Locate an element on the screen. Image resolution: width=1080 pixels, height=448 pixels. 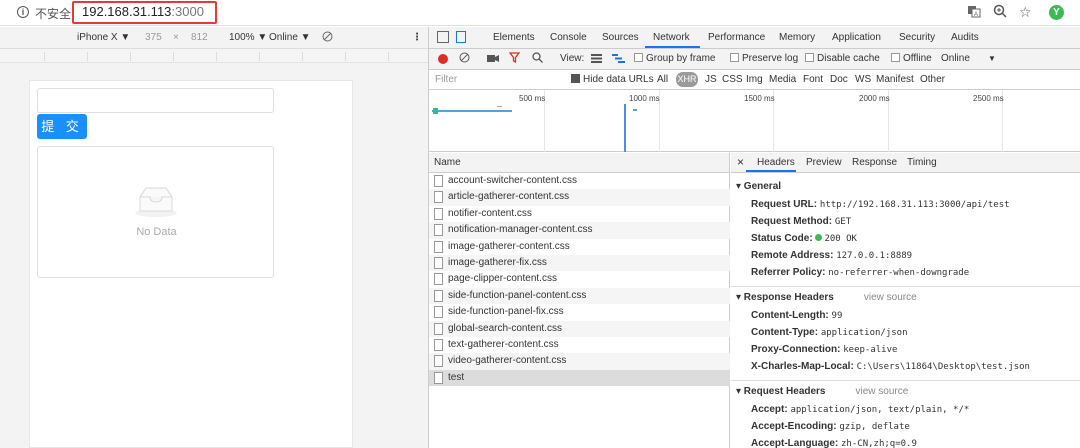
request-headers-title: ▾ Request Headers is located at coordinates (781, 391).